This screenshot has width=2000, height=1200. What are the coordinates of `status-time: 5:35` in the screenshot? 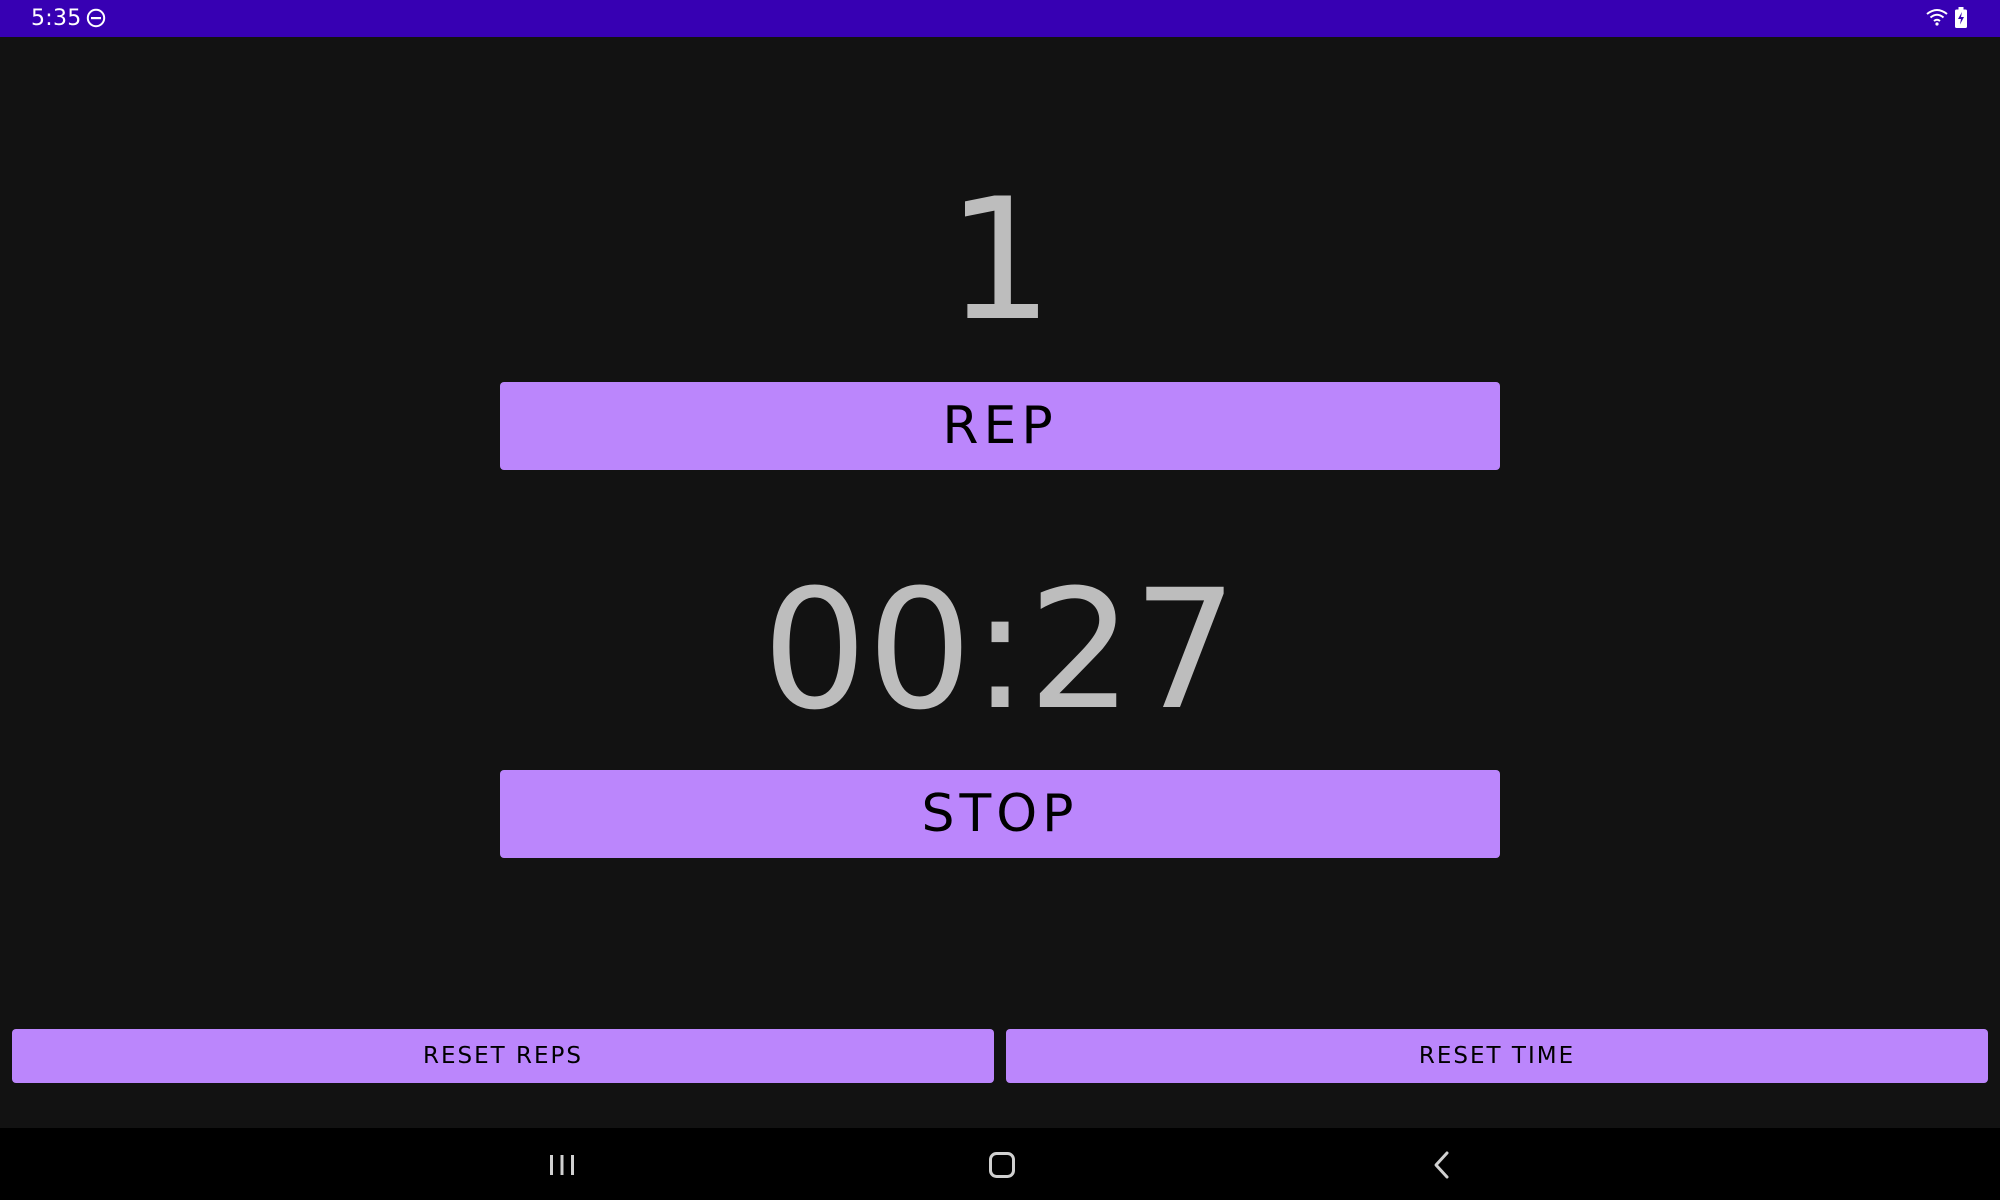 It's located at (56, 18).